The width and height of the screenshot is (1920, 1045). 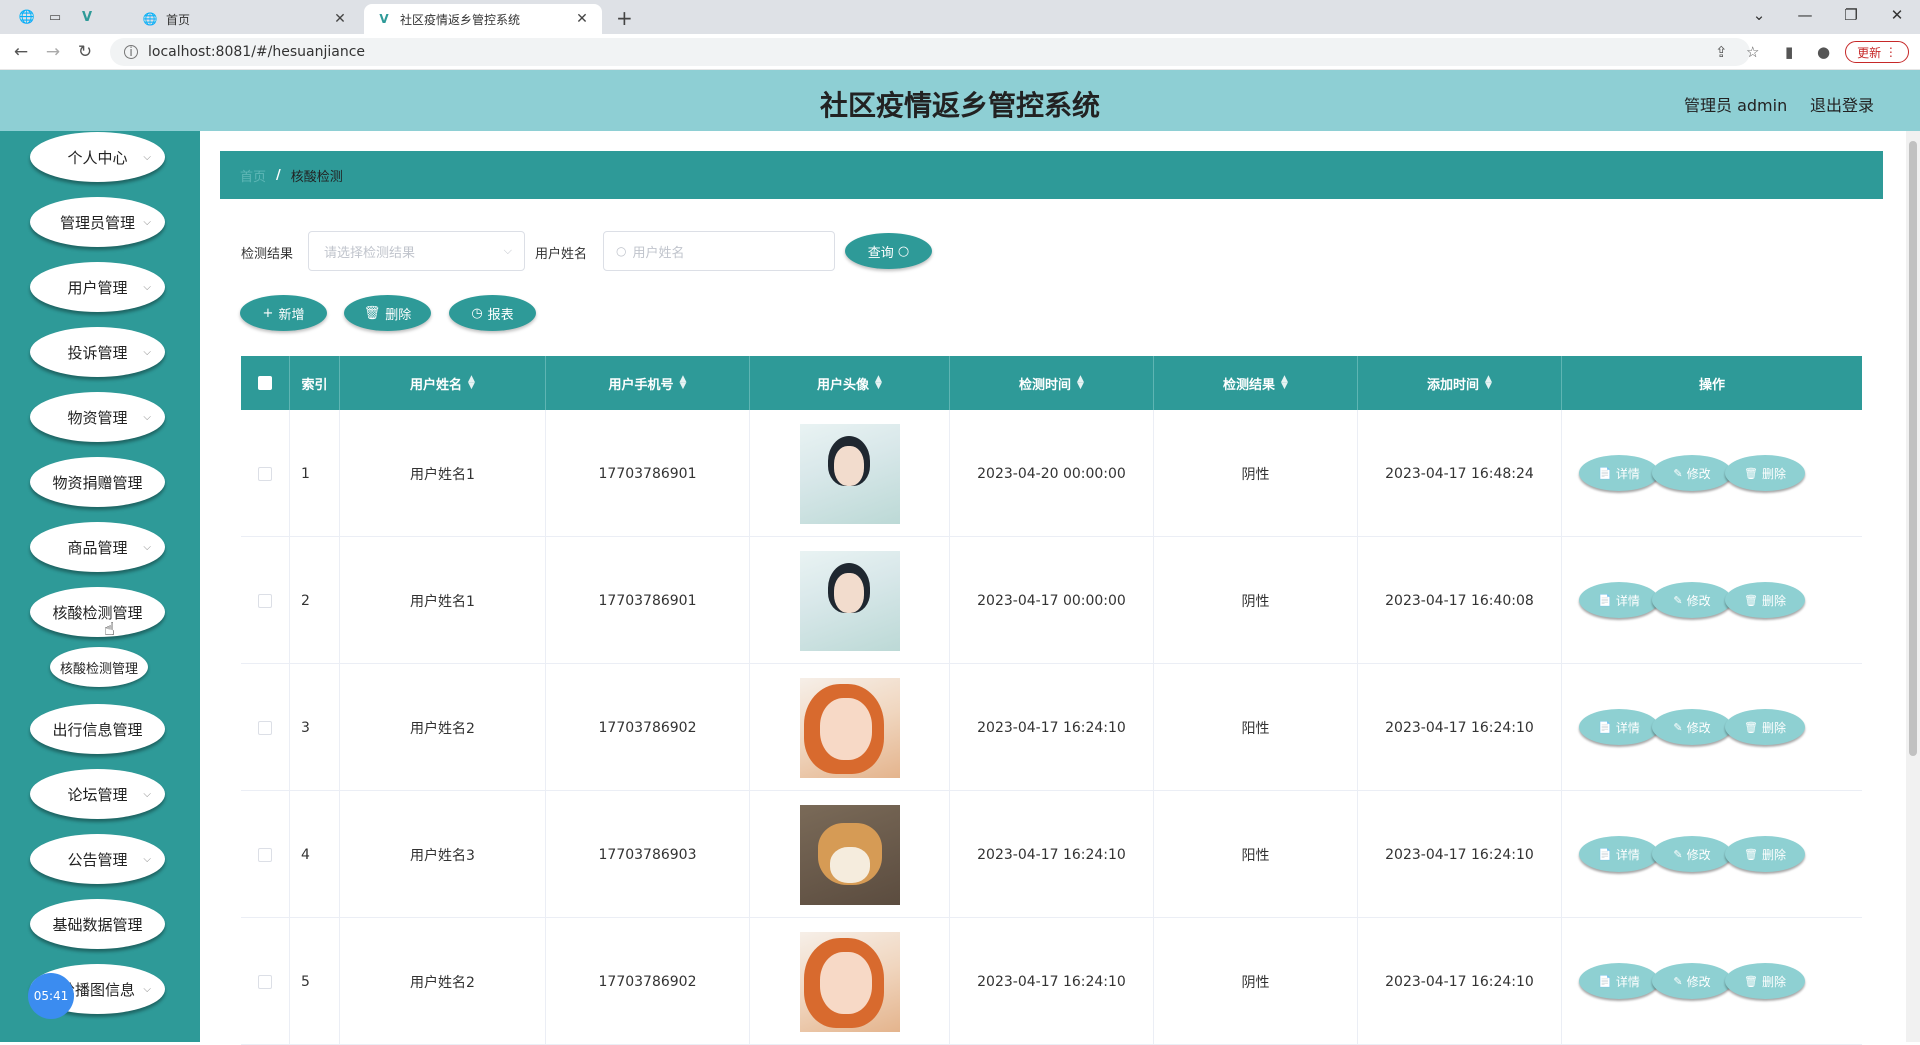 What do you see at coordinates (99, 667) in the screenshot?
I see `submenu-item-nucleic-test: 核酸检测管理` at bounding box center [99, 667].